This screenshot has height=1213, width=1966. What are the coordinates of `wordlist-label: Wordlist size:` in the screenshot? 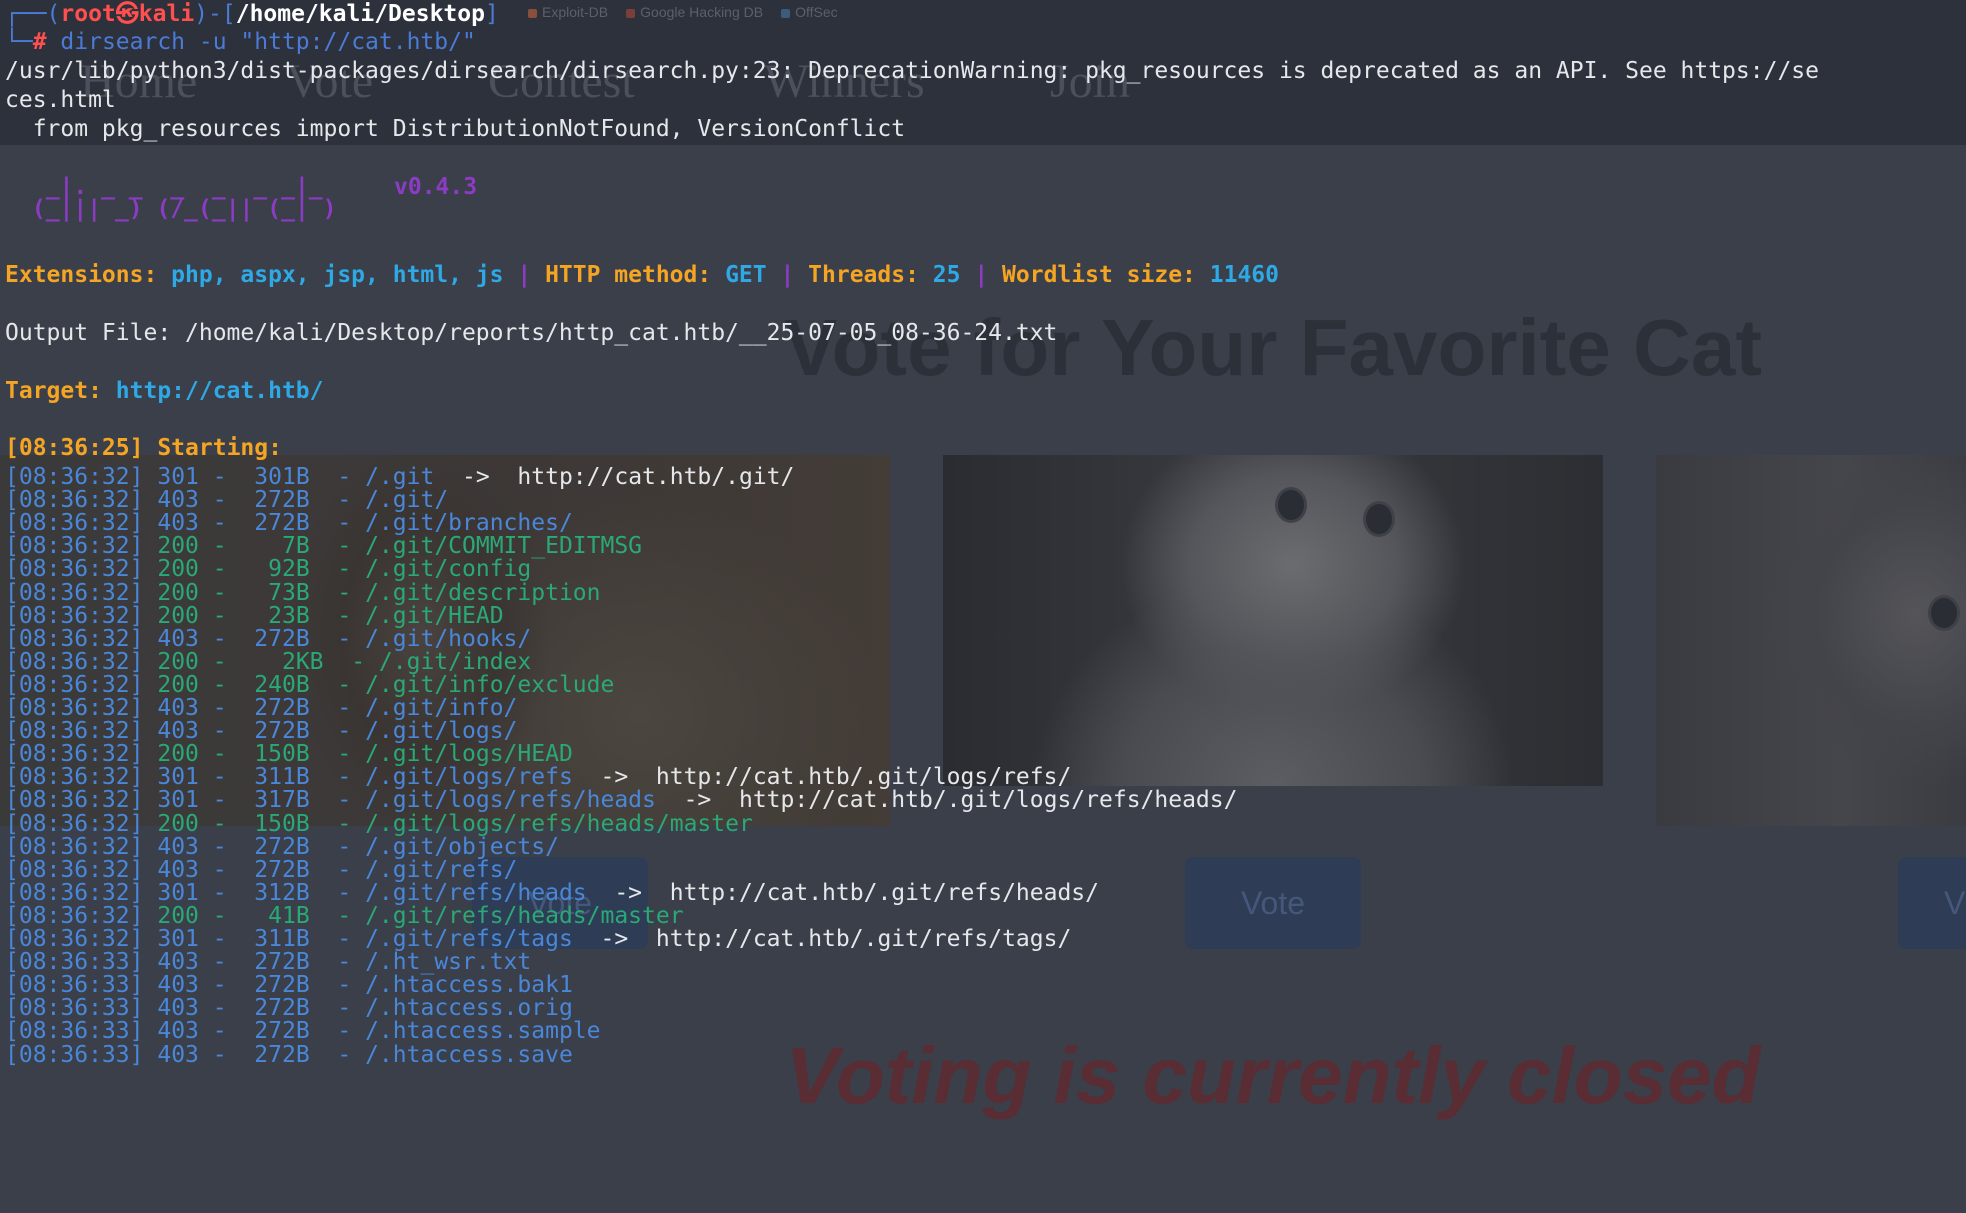 It's located at (1106, 275).